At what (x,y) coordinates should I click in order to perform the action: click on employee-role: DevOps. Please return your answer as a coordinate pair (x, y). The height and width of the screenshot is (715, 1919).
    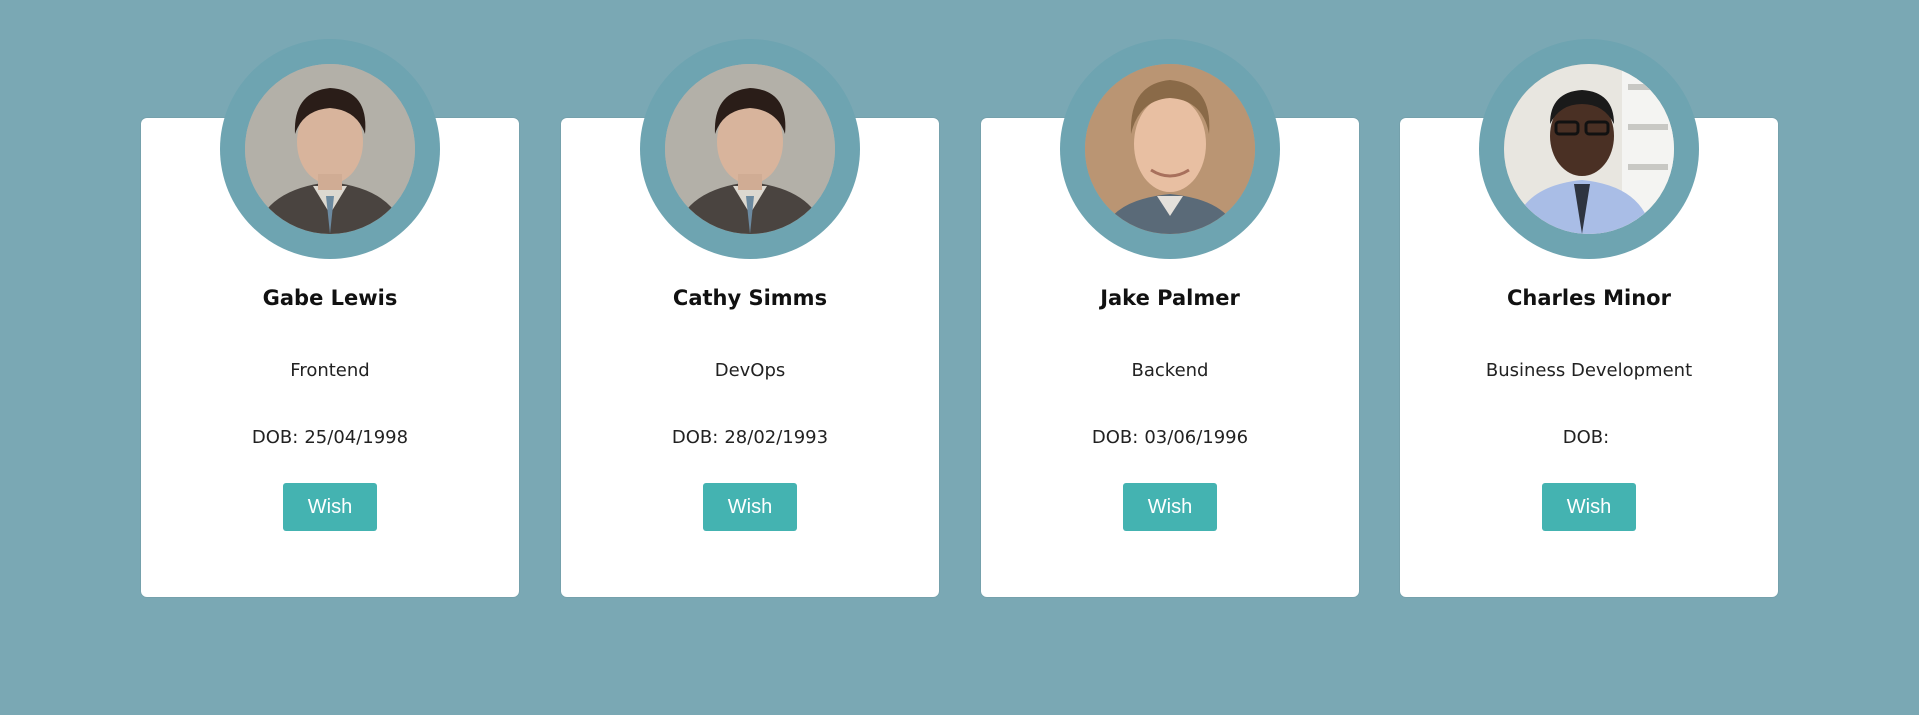
    Looking at the image, I should click on (750, 370).